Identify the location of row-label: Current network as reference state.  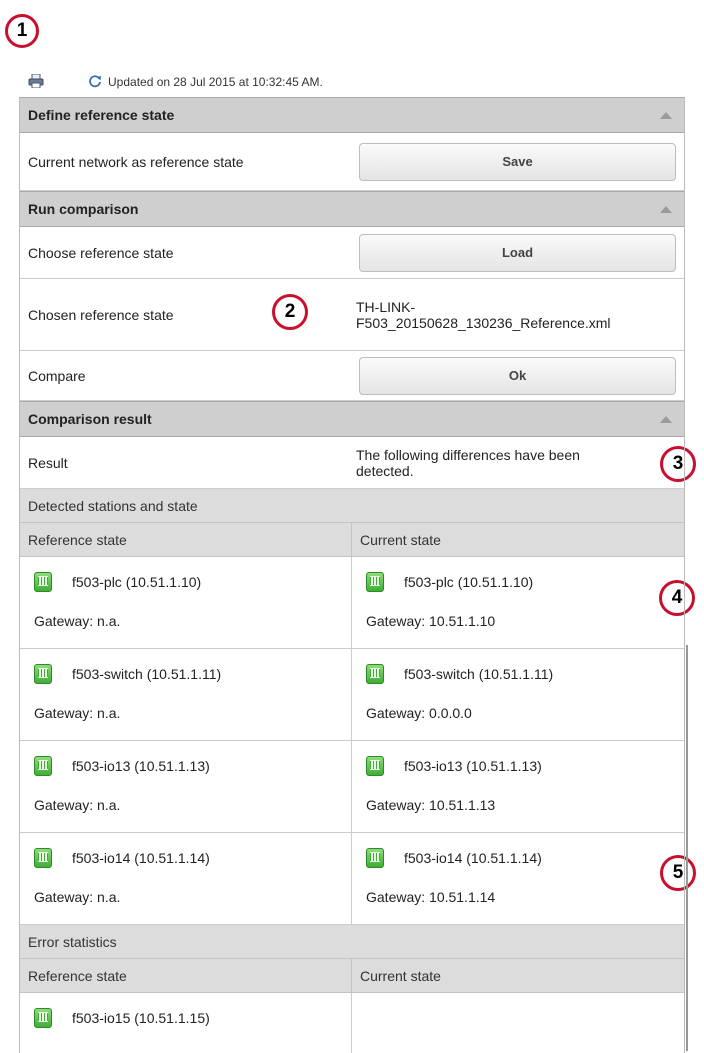
(136, 161).